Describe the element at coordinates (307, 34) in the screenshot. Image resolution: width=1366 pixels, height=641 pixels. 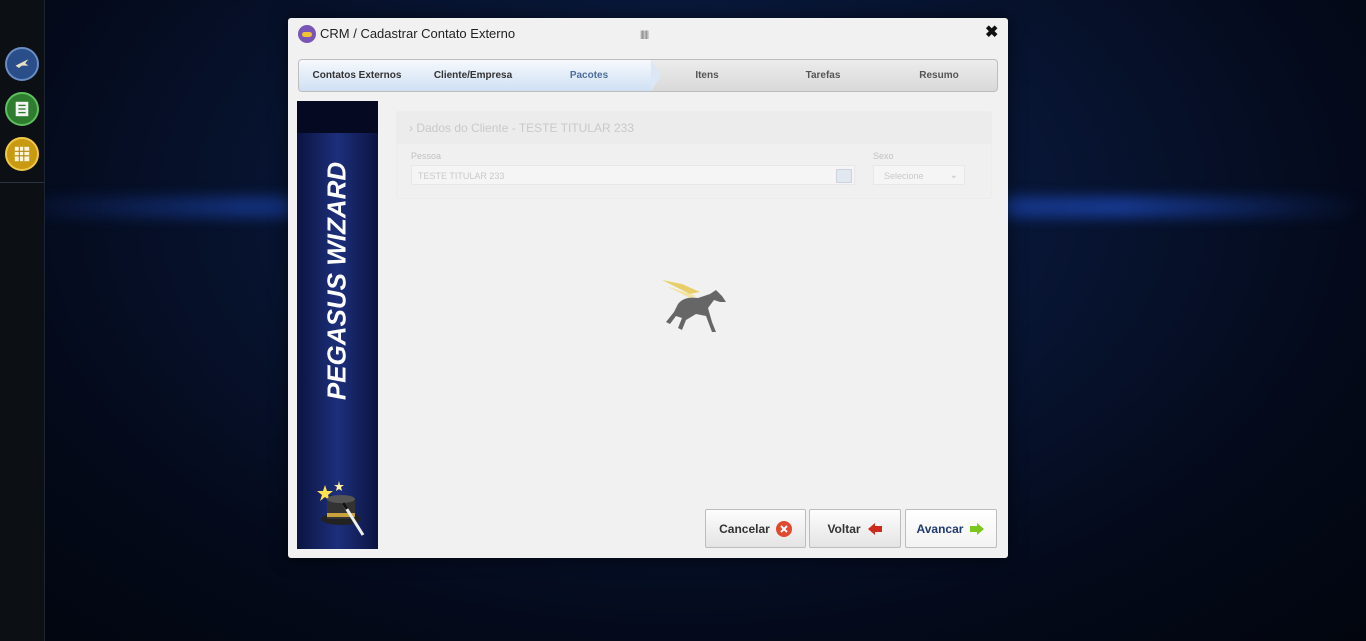
I see `crm-logo-icon` at that location.